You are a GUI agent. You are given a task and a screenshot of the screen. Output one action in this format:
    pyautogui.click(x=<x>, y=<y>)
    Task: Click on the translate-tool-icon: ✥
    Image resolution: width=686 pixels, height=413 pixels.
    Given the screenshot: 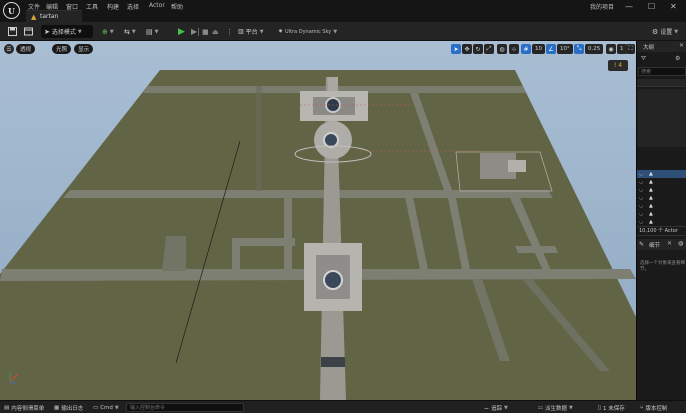 What is the action you would take?
    pyautogui.click(x=467, y=49)
    